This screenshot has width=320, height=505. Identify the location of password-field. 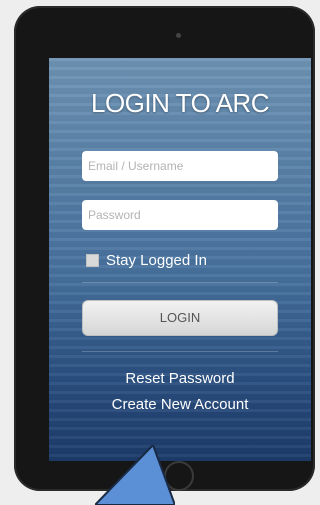
(180, 215).